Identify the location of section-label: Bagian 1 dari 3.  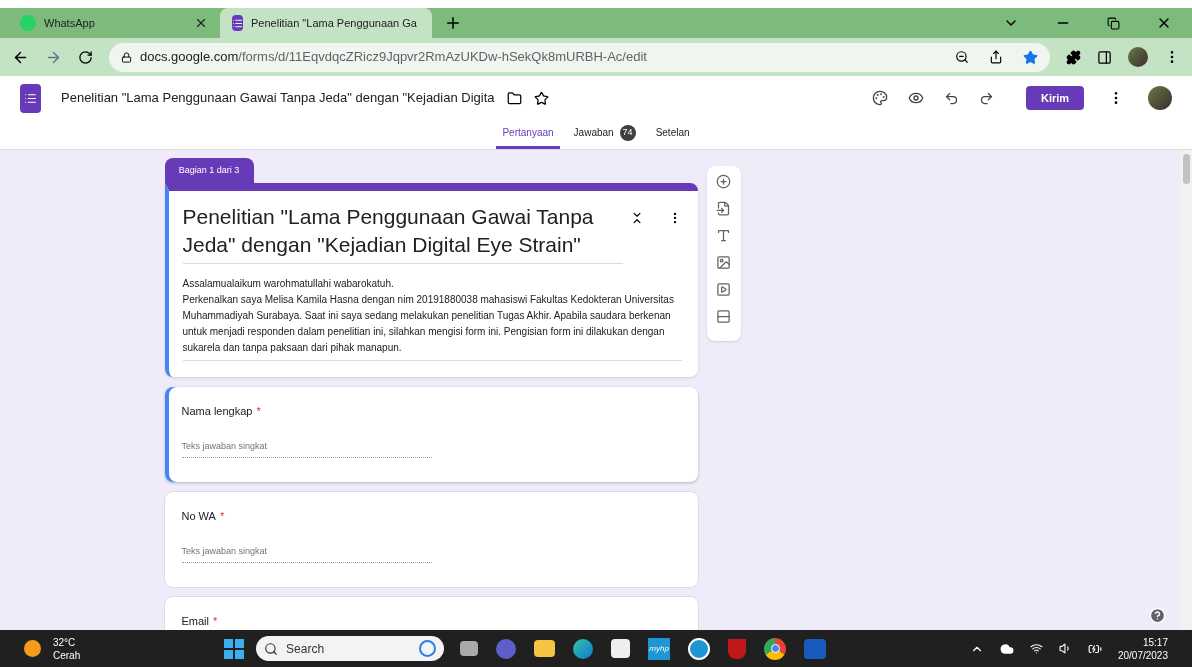
(209, 170).